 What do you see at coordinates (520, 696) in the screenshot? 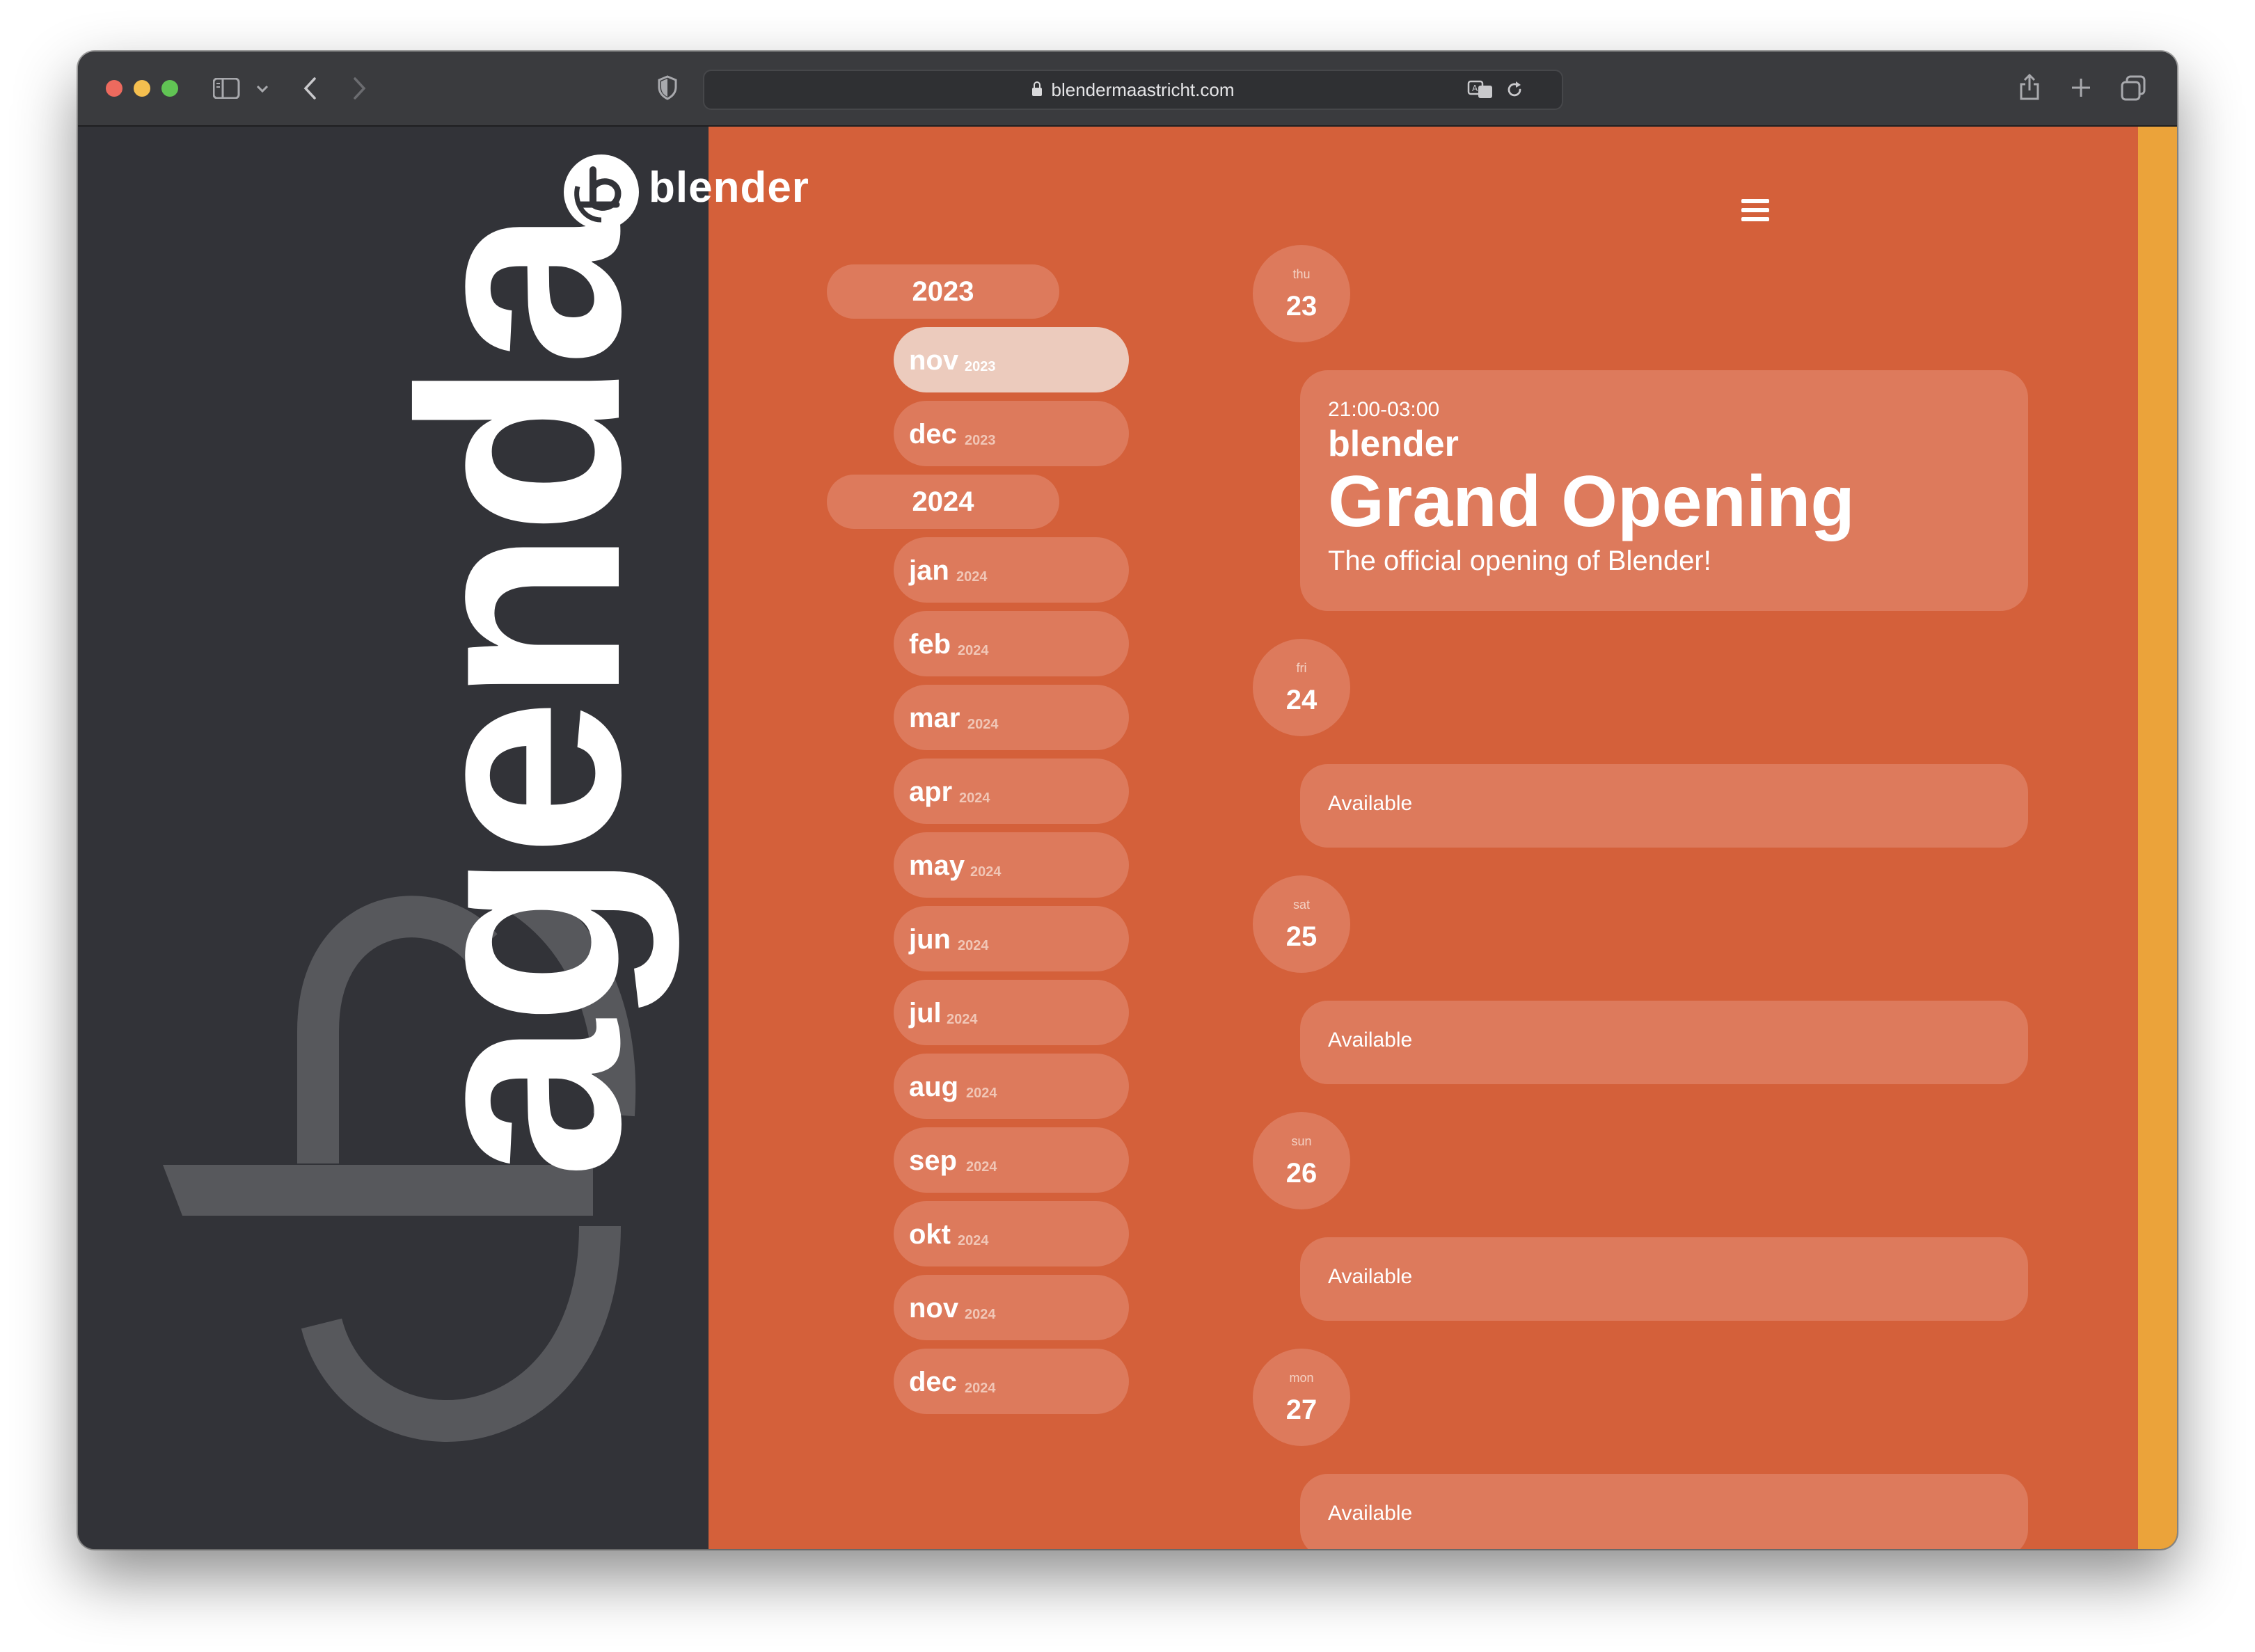
I see `agenda-title-text: agenda` at bounding box center [520, 696].